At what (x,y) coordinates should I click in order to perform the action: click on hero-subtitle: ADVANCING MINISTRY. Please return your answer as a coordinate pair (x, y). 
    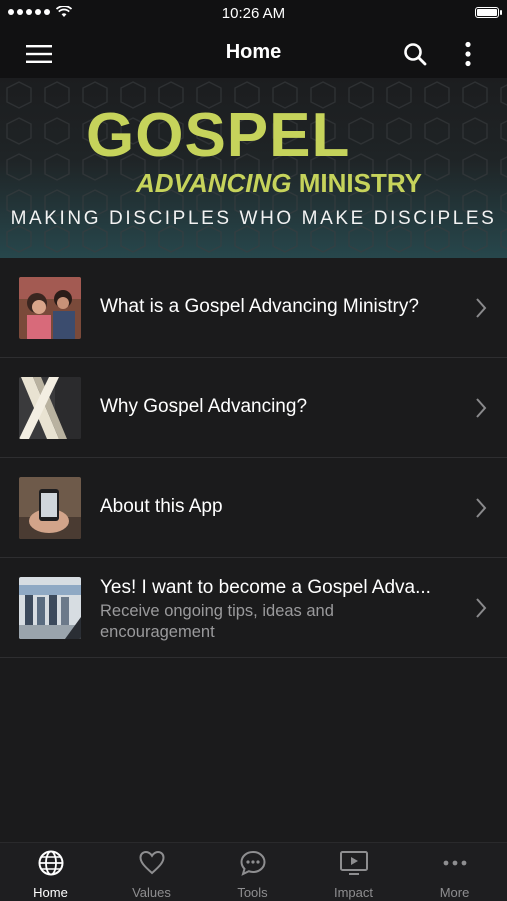
    Looking at the image, I should click on (279, 183).